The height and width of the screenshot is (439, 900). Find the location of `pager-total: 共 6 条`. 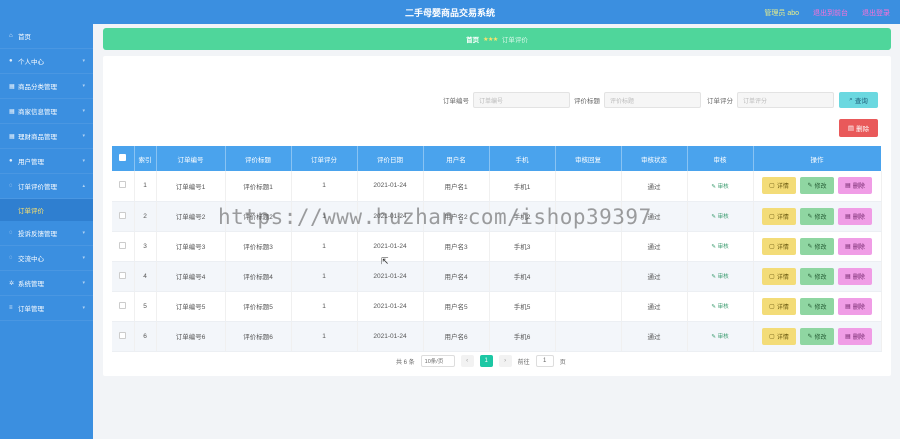

pager-total: 共 6 条 is located at coordinates (405, 362).